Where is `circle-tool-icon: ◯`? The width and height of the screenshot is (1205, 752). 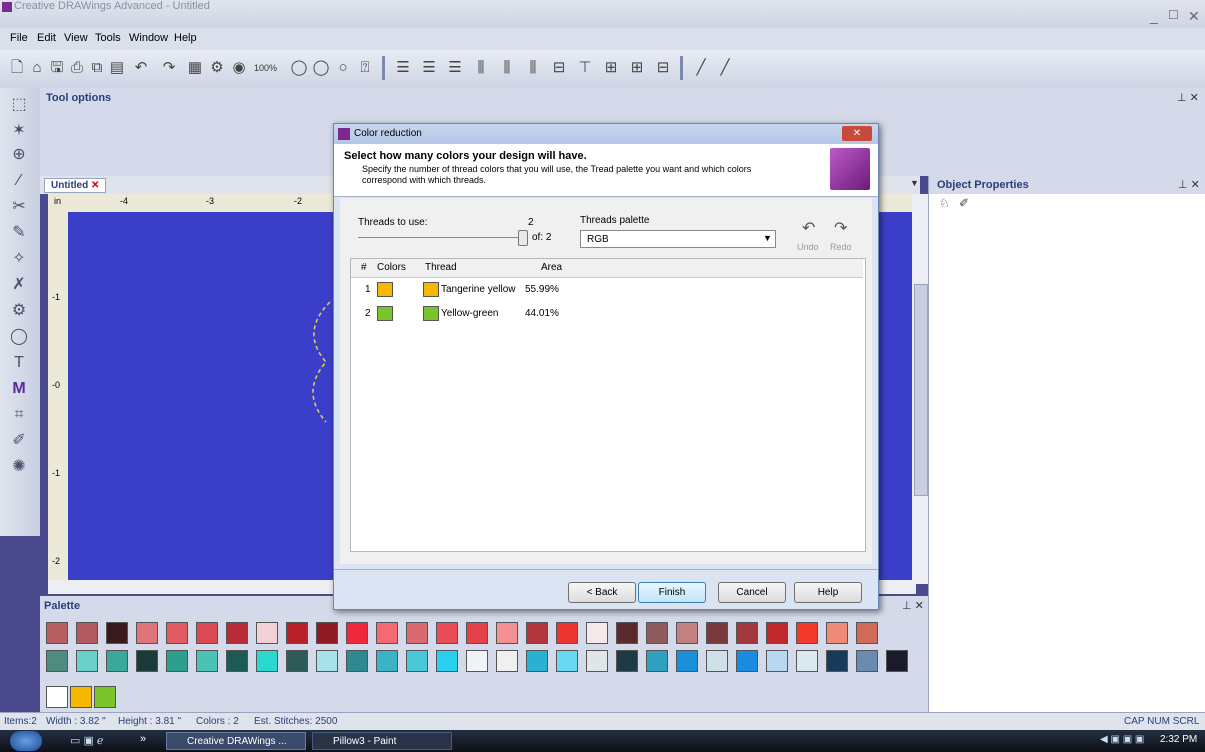 circle-tool-icon: ◯ is located at coordinates (19, 337).